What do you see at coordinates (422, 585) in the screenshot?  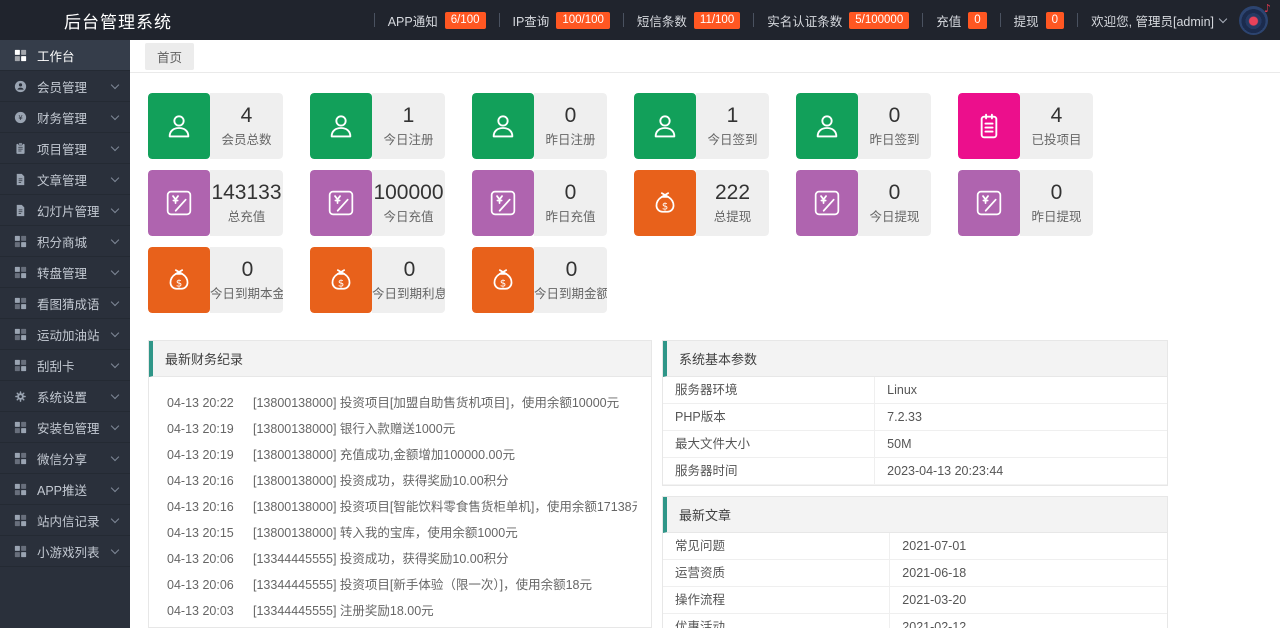 I see `record-text: [13344445555] 投资项目[新手体验（限一次）]，使用余额18元` at bounding box center [422, 585].